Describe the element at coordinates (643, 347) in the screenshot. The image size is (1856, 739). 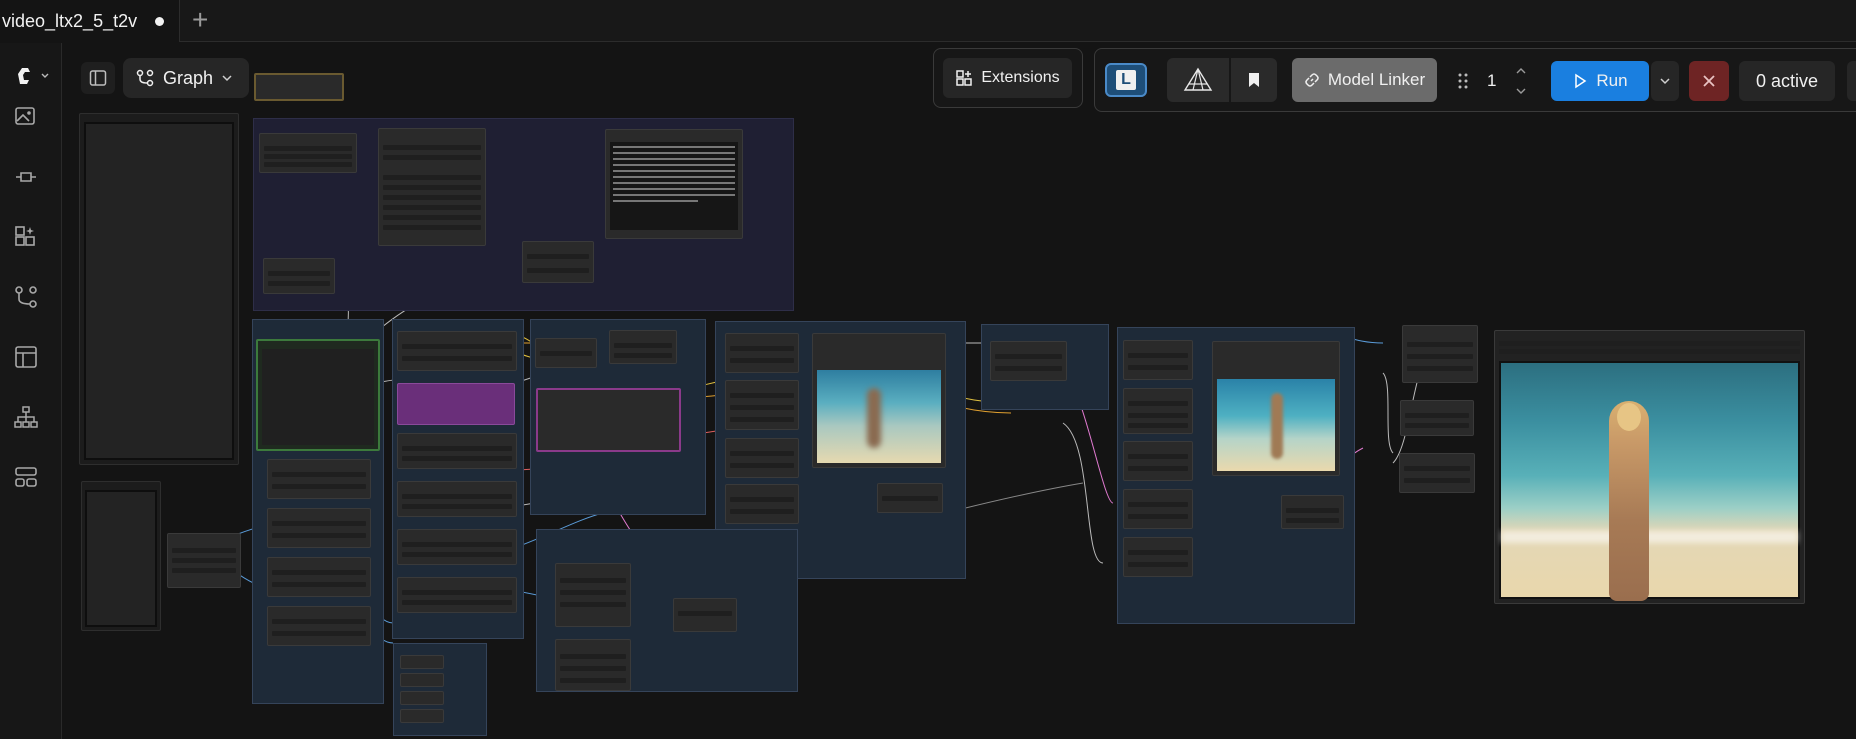
I see `node-sampler-b` at that location.